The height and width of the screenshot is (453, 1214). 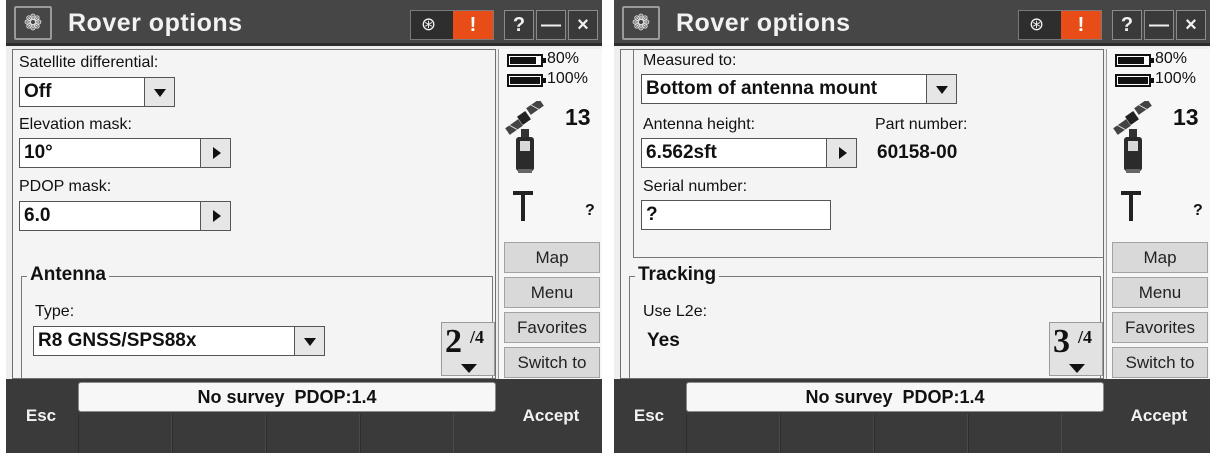 I want to click on elevation-mask-label: Elevation mask:, so click(x=75, y=124).